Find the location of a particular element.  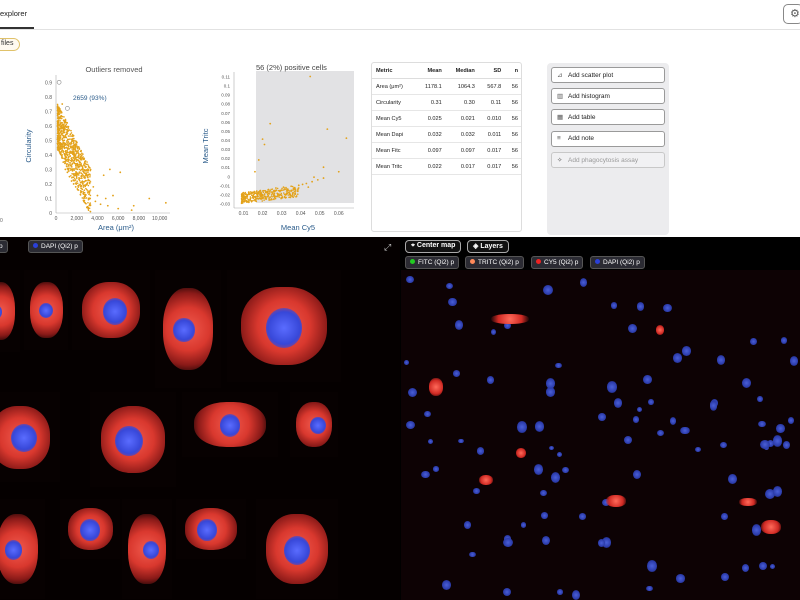

add-histogram-button: ▥ Add histogram is located at coordinates (608, 96).